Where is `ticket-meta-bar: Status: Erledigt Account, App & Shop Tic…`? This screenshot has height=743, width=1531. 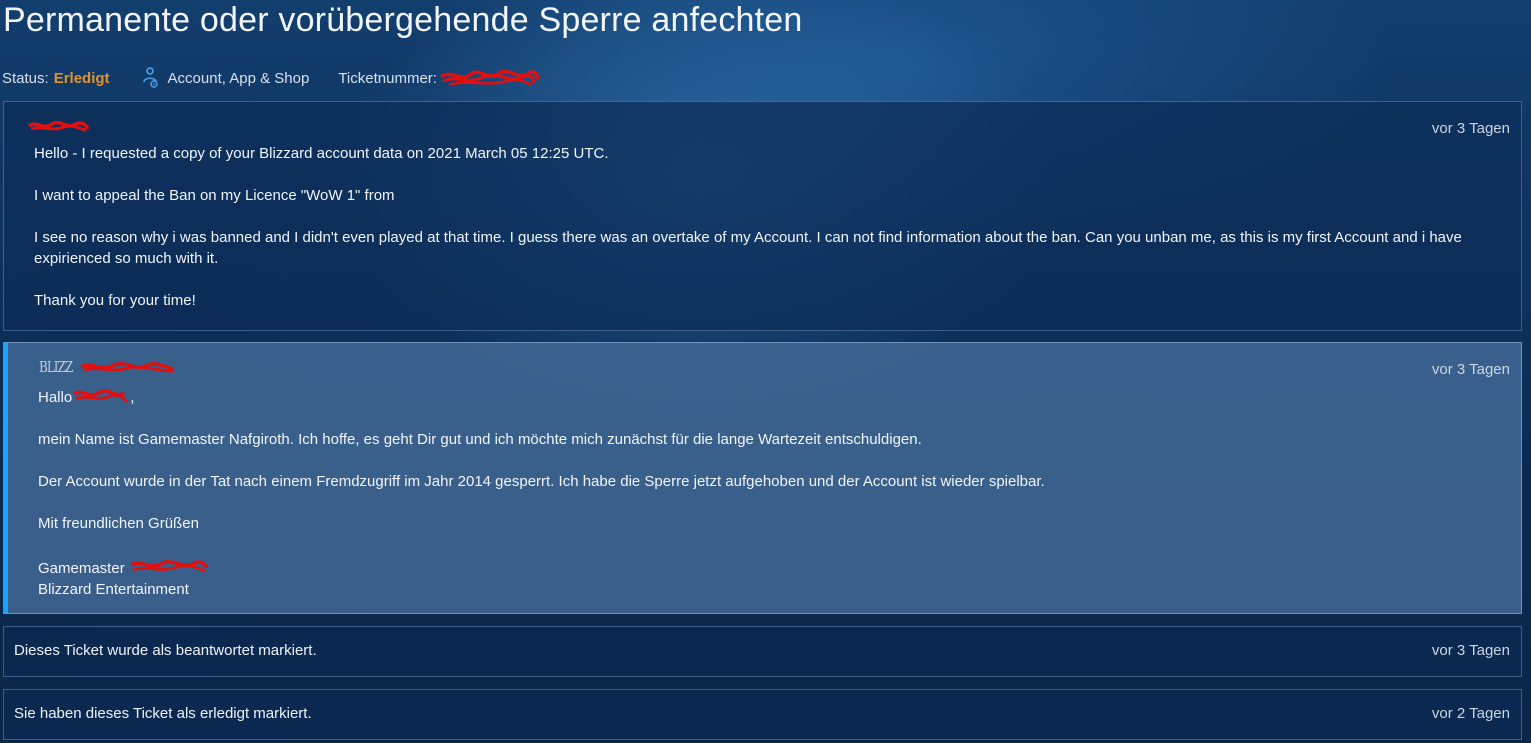
ticket-meta-bar: Status: Erledigt Account, App & Shop Tic… is located at coordinates (271, 78).